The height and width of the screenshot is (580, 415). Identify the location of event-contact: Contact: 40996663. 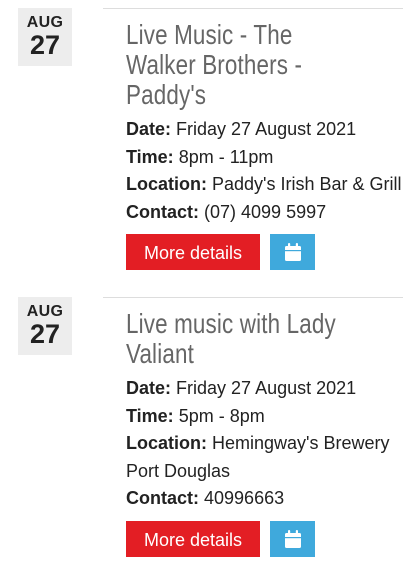
(266, 499).